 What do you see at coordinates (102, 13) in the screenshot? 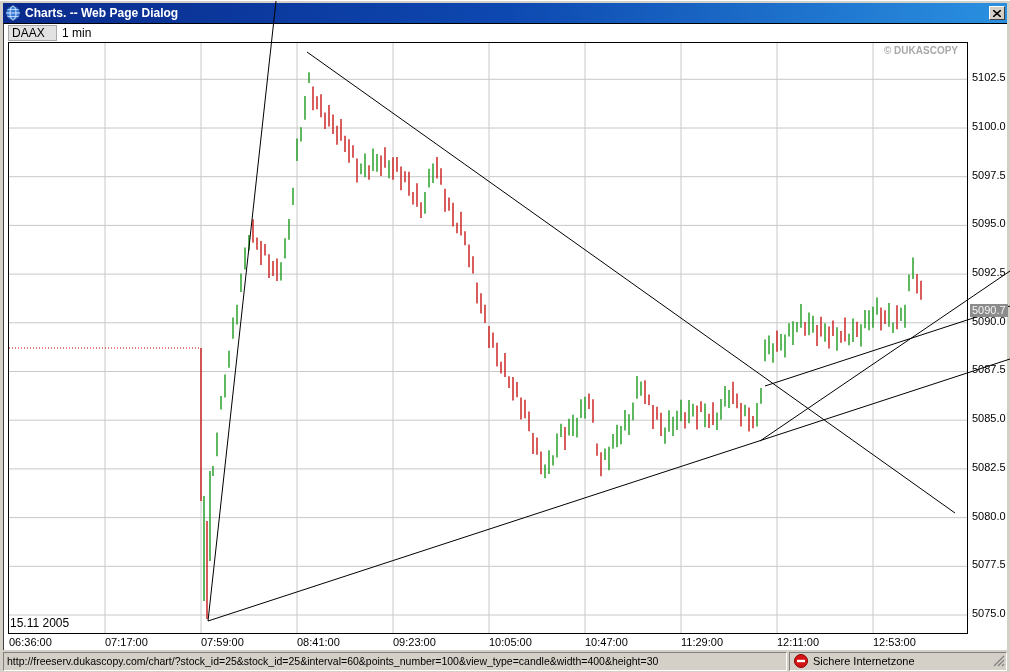
I see `window-title: Charts. -- Web Page Dialog` at bounding box center [102, 13].